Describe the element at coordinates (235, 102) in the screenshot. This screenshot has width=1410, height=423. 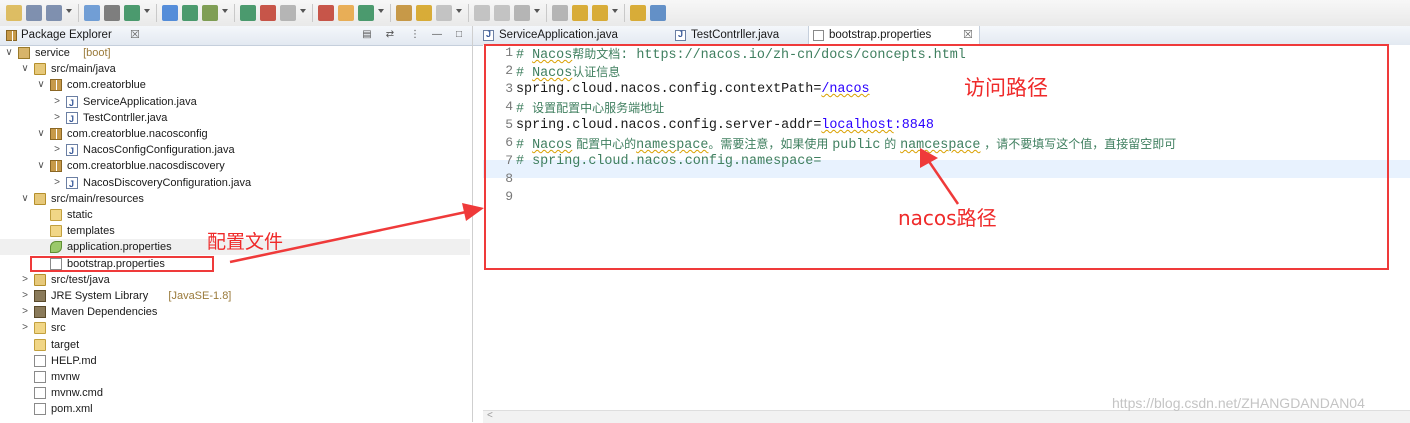
I see `tree-item: > ServiceApplication.java` at that location.